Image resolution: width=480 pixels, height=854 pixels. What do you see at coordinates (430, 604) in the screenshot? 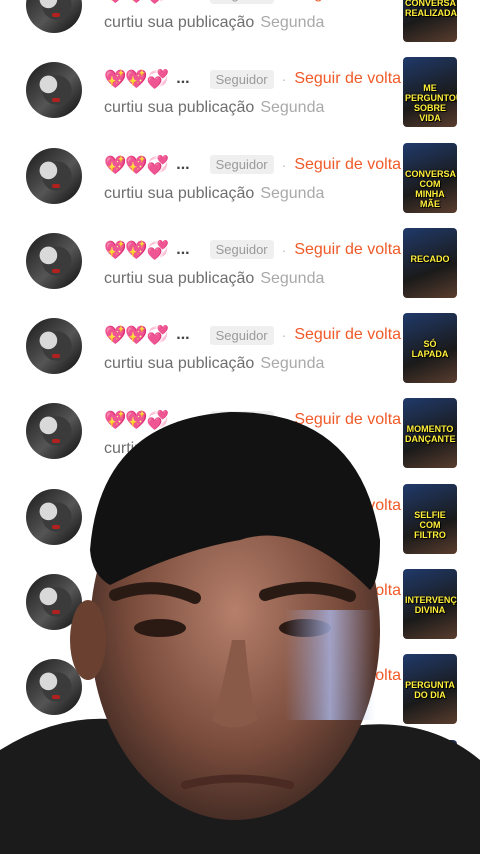
I see `post-thumbnail: INTERVENÇÃO DIVINA` at bounding box center [430, 604].